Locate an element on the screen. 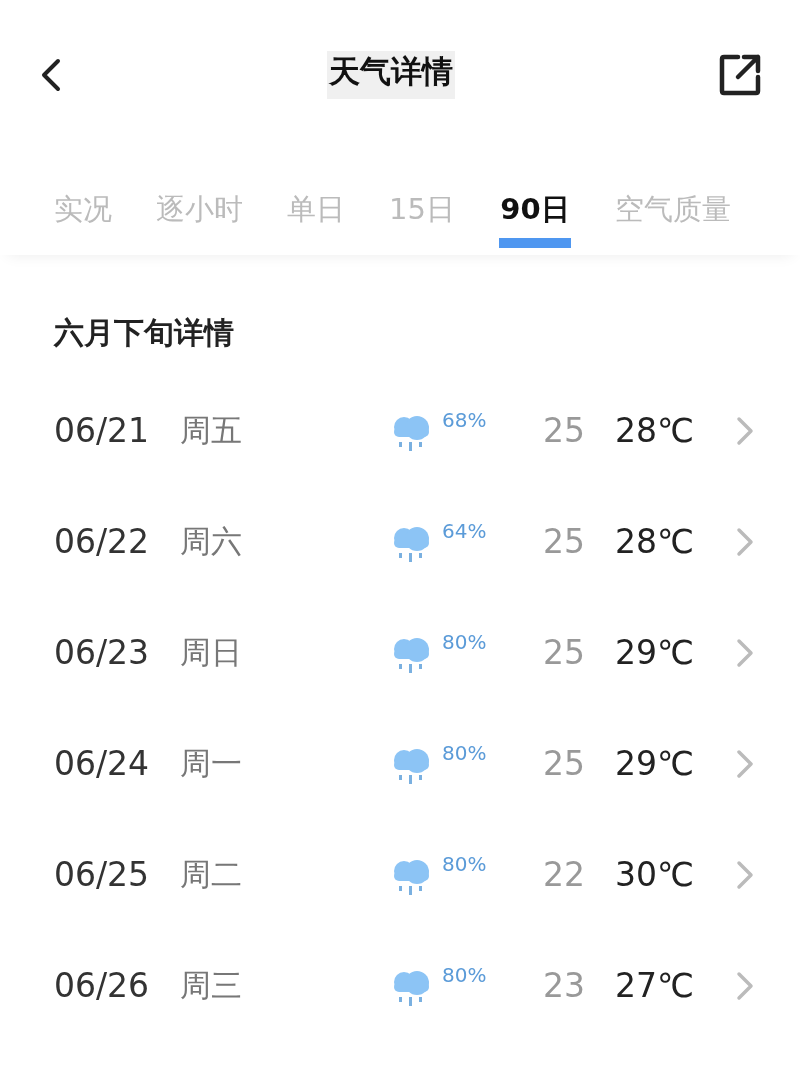 This screenshot has height=1067, width=800. weekday-text: 周一 is located at coordinates (211, 763).